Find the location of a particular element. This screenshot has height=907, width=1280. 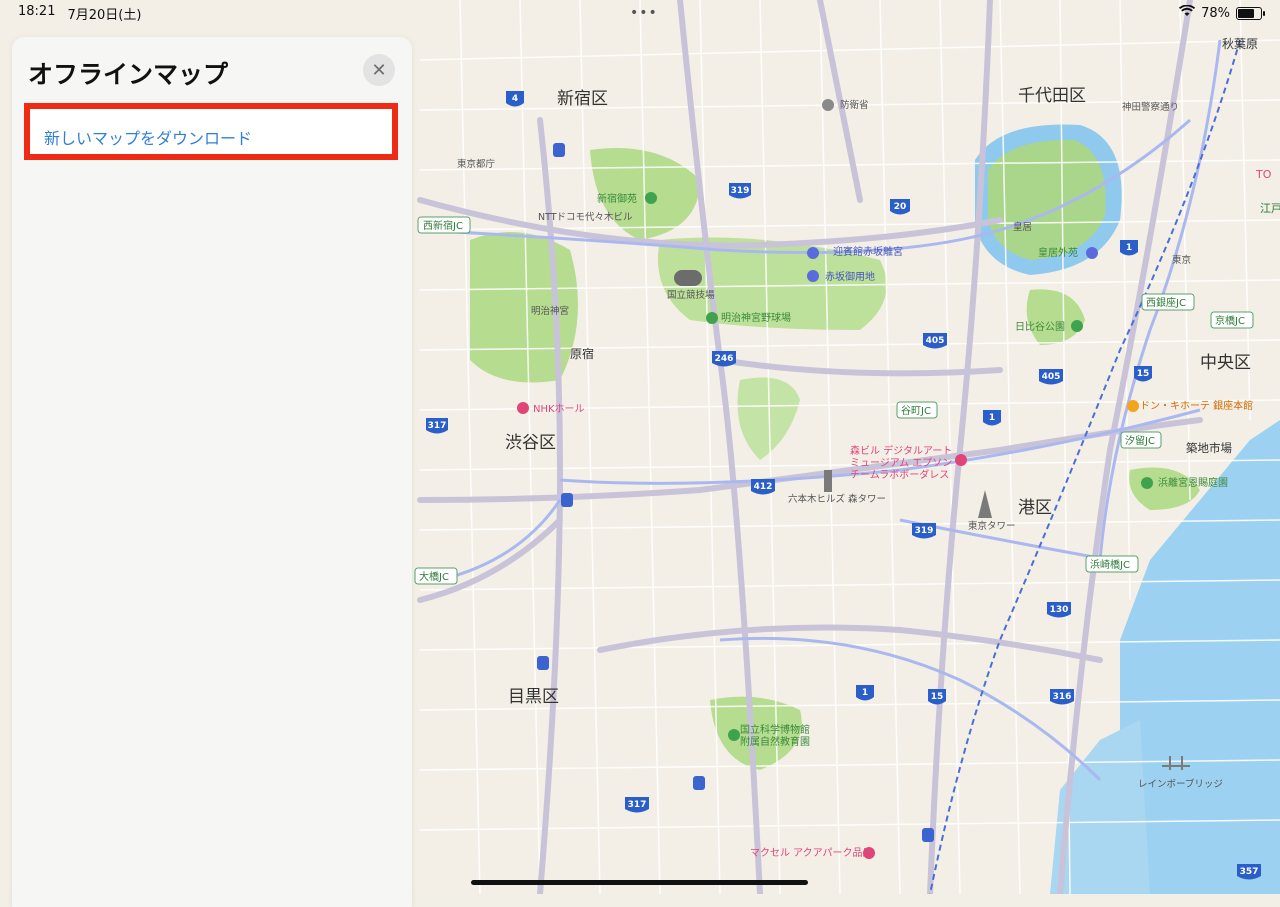

poi-label: マクセル アクアパーク品川 is located at coordinates (811, 853).